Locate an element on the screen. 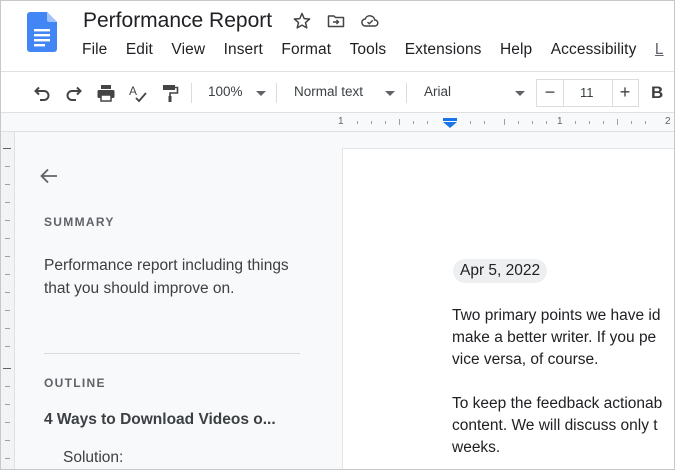 This screenshot has width=675, height=470. font-family-select: Arial is located at coordinates (437, 91).